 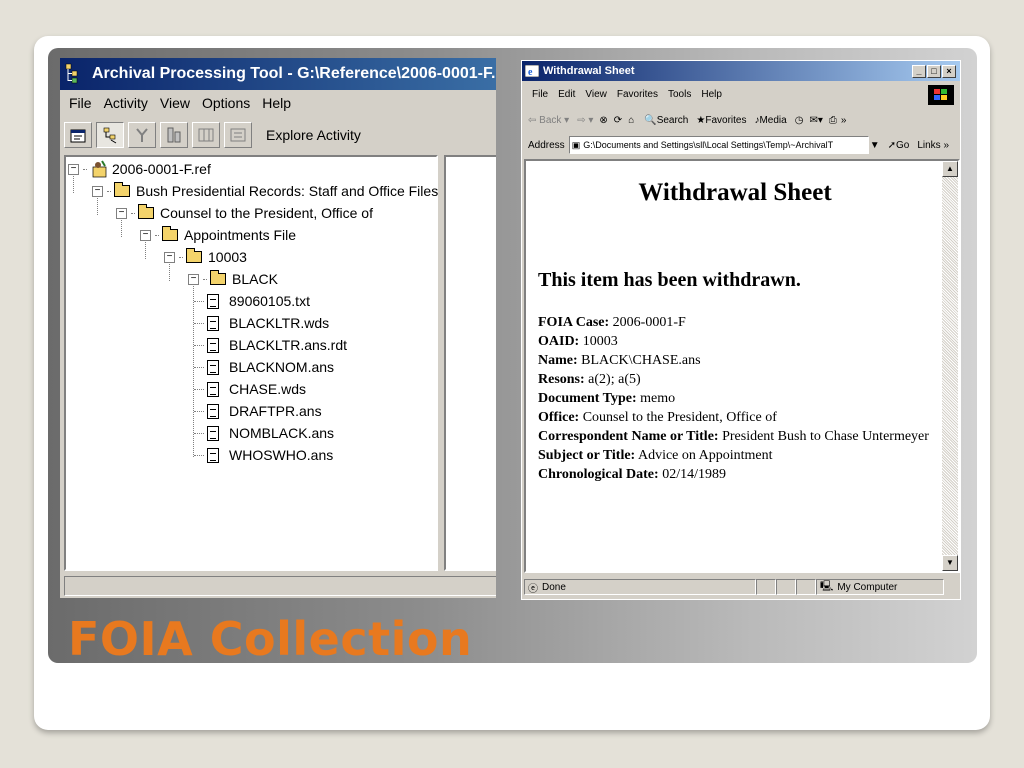 What do you see at coordinates (264, 433) in the screenshot?
I see `tree-file-item: NOMBLACK.ans` at bounding box center [264, 433].